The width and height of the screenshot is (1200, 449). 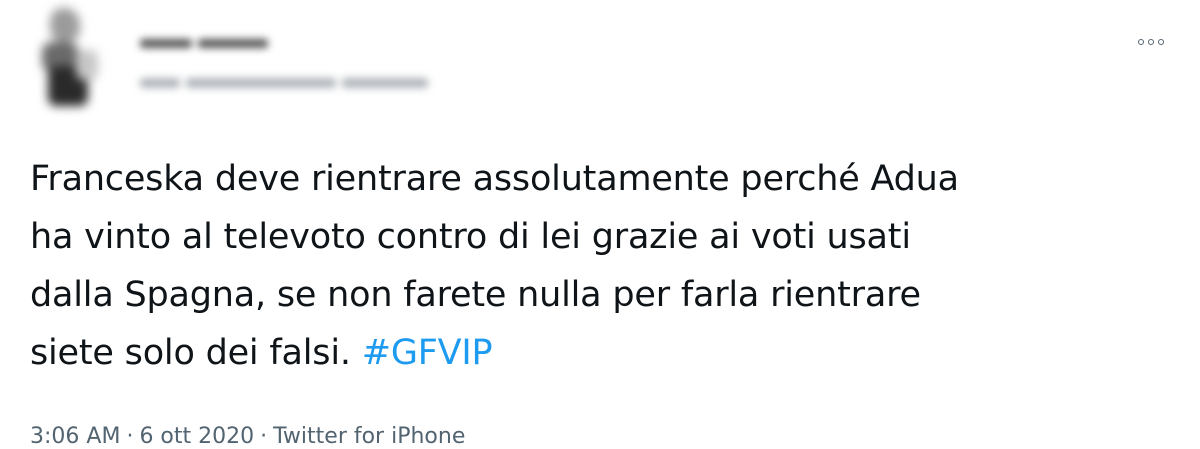 I want to click on more-options-icon, so click(x=1156, y=42).